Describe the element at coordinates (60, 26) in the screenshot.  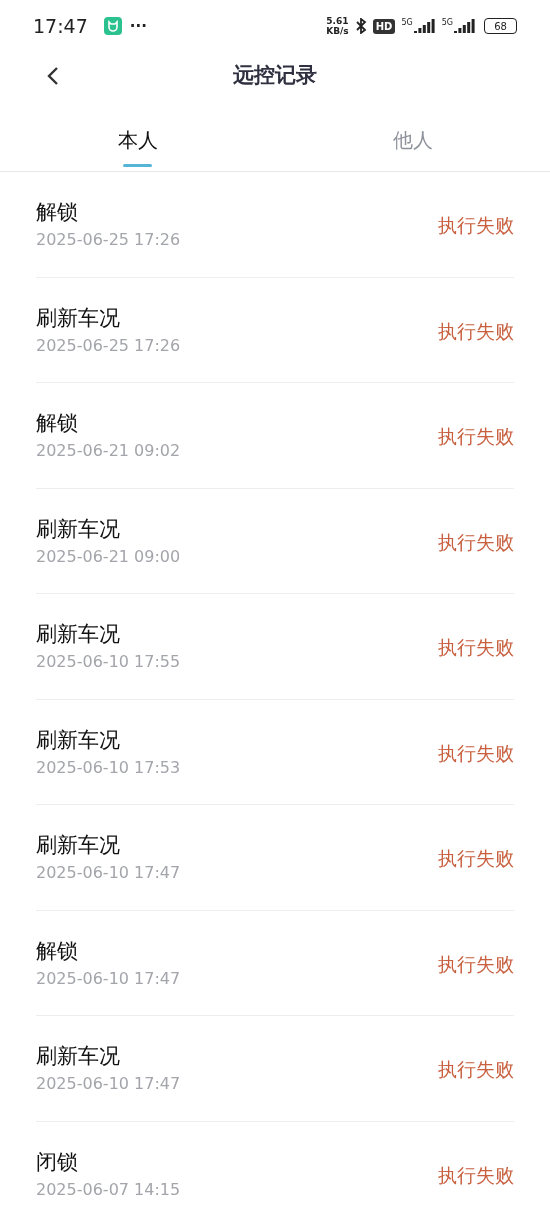
I see `clock: 17:47` at that location.